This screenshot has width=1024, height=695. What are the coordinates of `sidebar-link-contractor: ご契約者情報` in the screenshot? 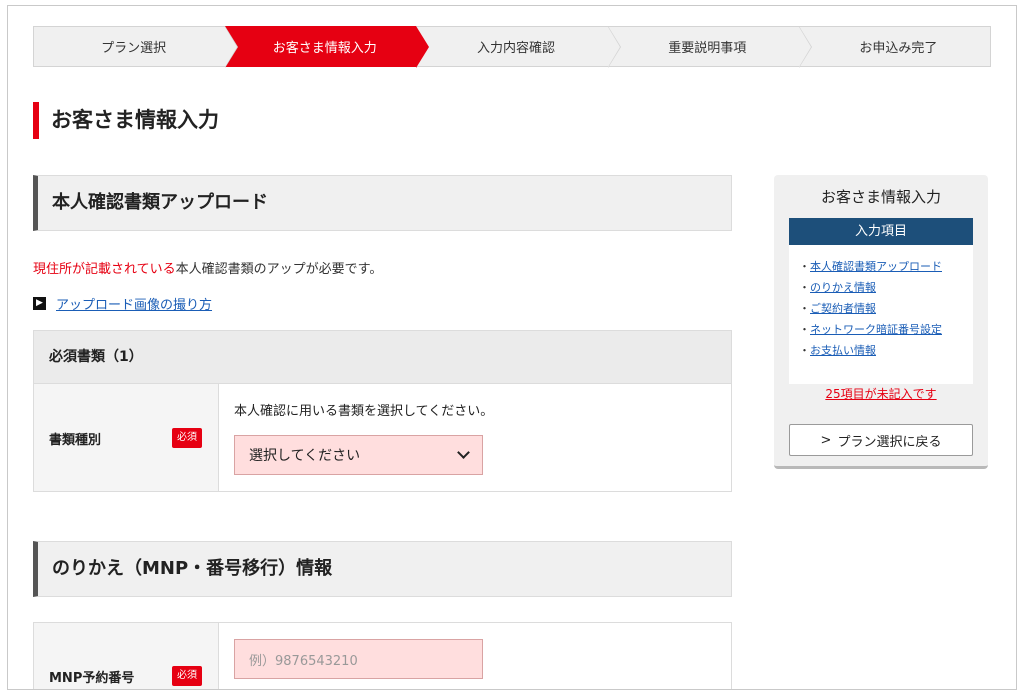 It's located at (843, 308).